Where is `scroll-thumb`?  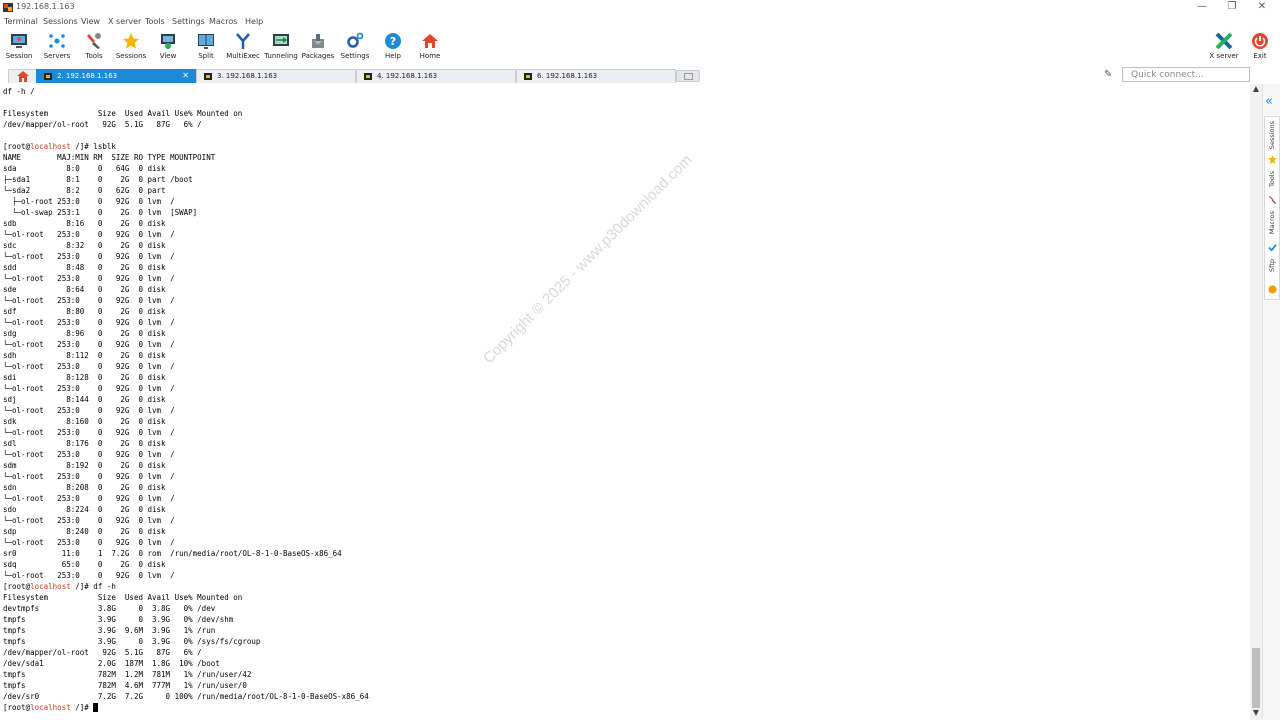 scroll-thumb is located at coordinates (1256, 678).